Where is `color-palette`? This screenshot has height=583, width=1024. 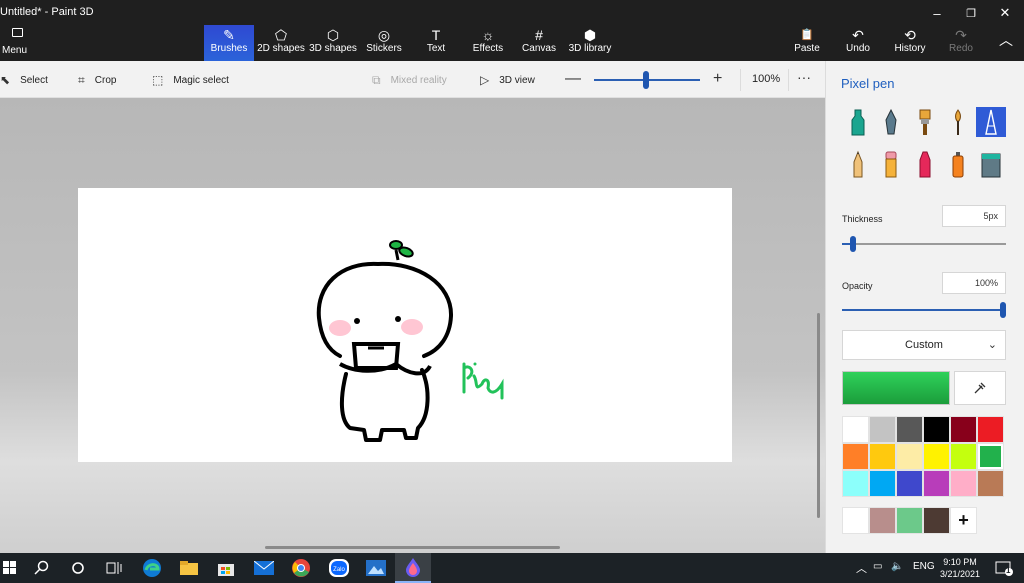 color-palette is located at coordinates (924, 456).